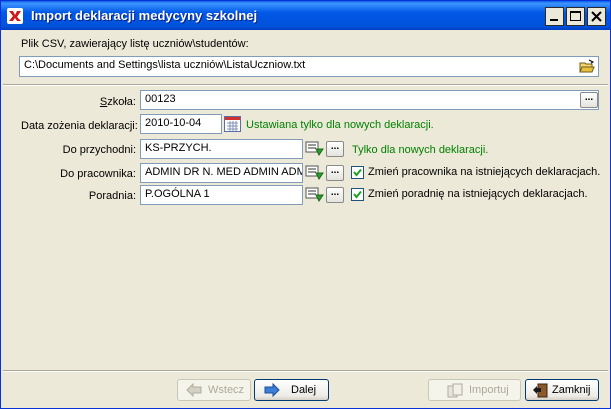 The width and height of the screenshot is (611, 409). I want to click on pracownik-field: ADMIN DR N. MED ADMIN ADM, so click(221, 173).